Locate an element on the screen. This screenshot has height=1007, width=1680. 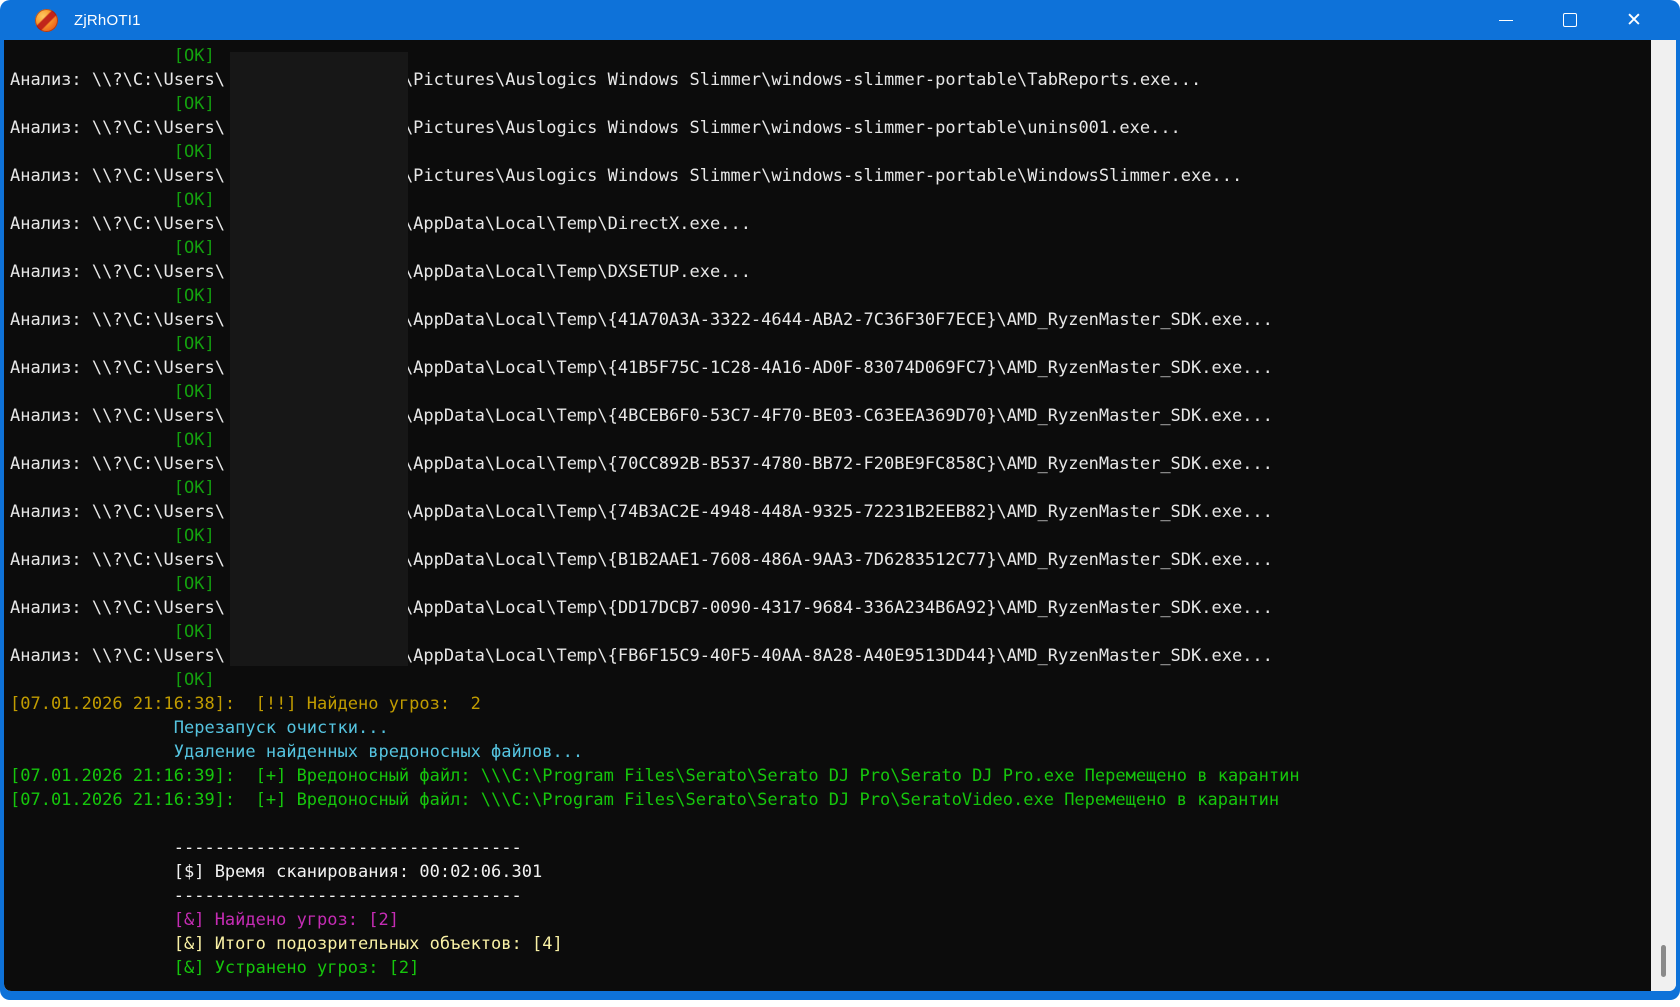
console-line: [&] Итого подозрительных объектов: [4] is located at coordinates (286, 944).